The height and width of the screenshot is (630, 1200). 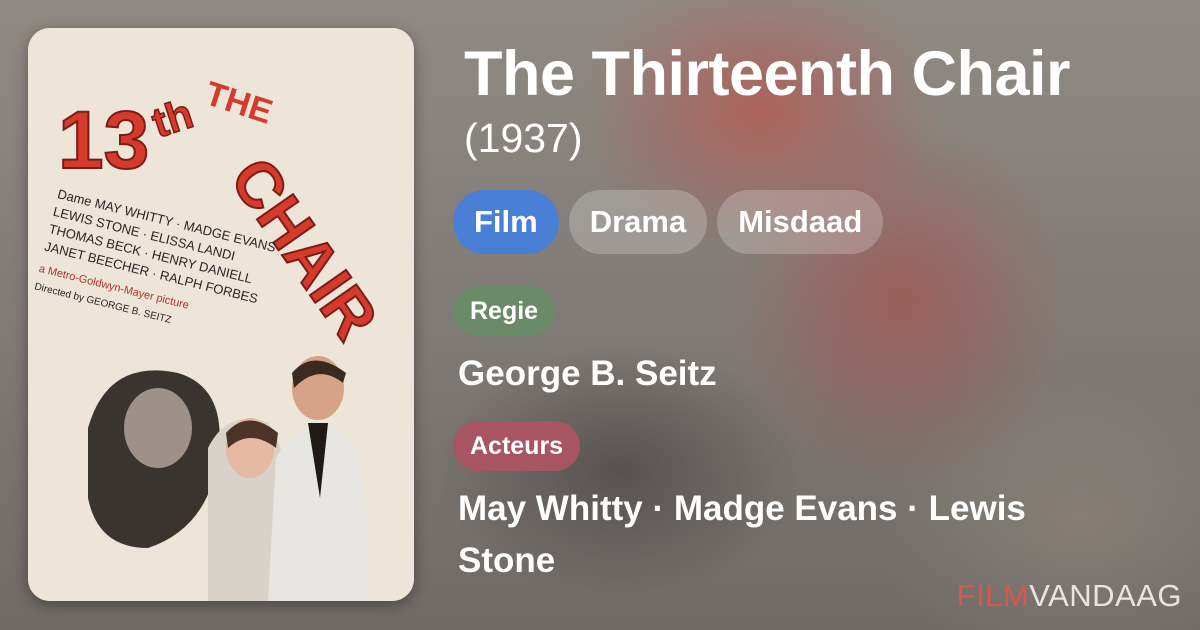 I want to click on tag-film: Film, so click(x=506, y=222).